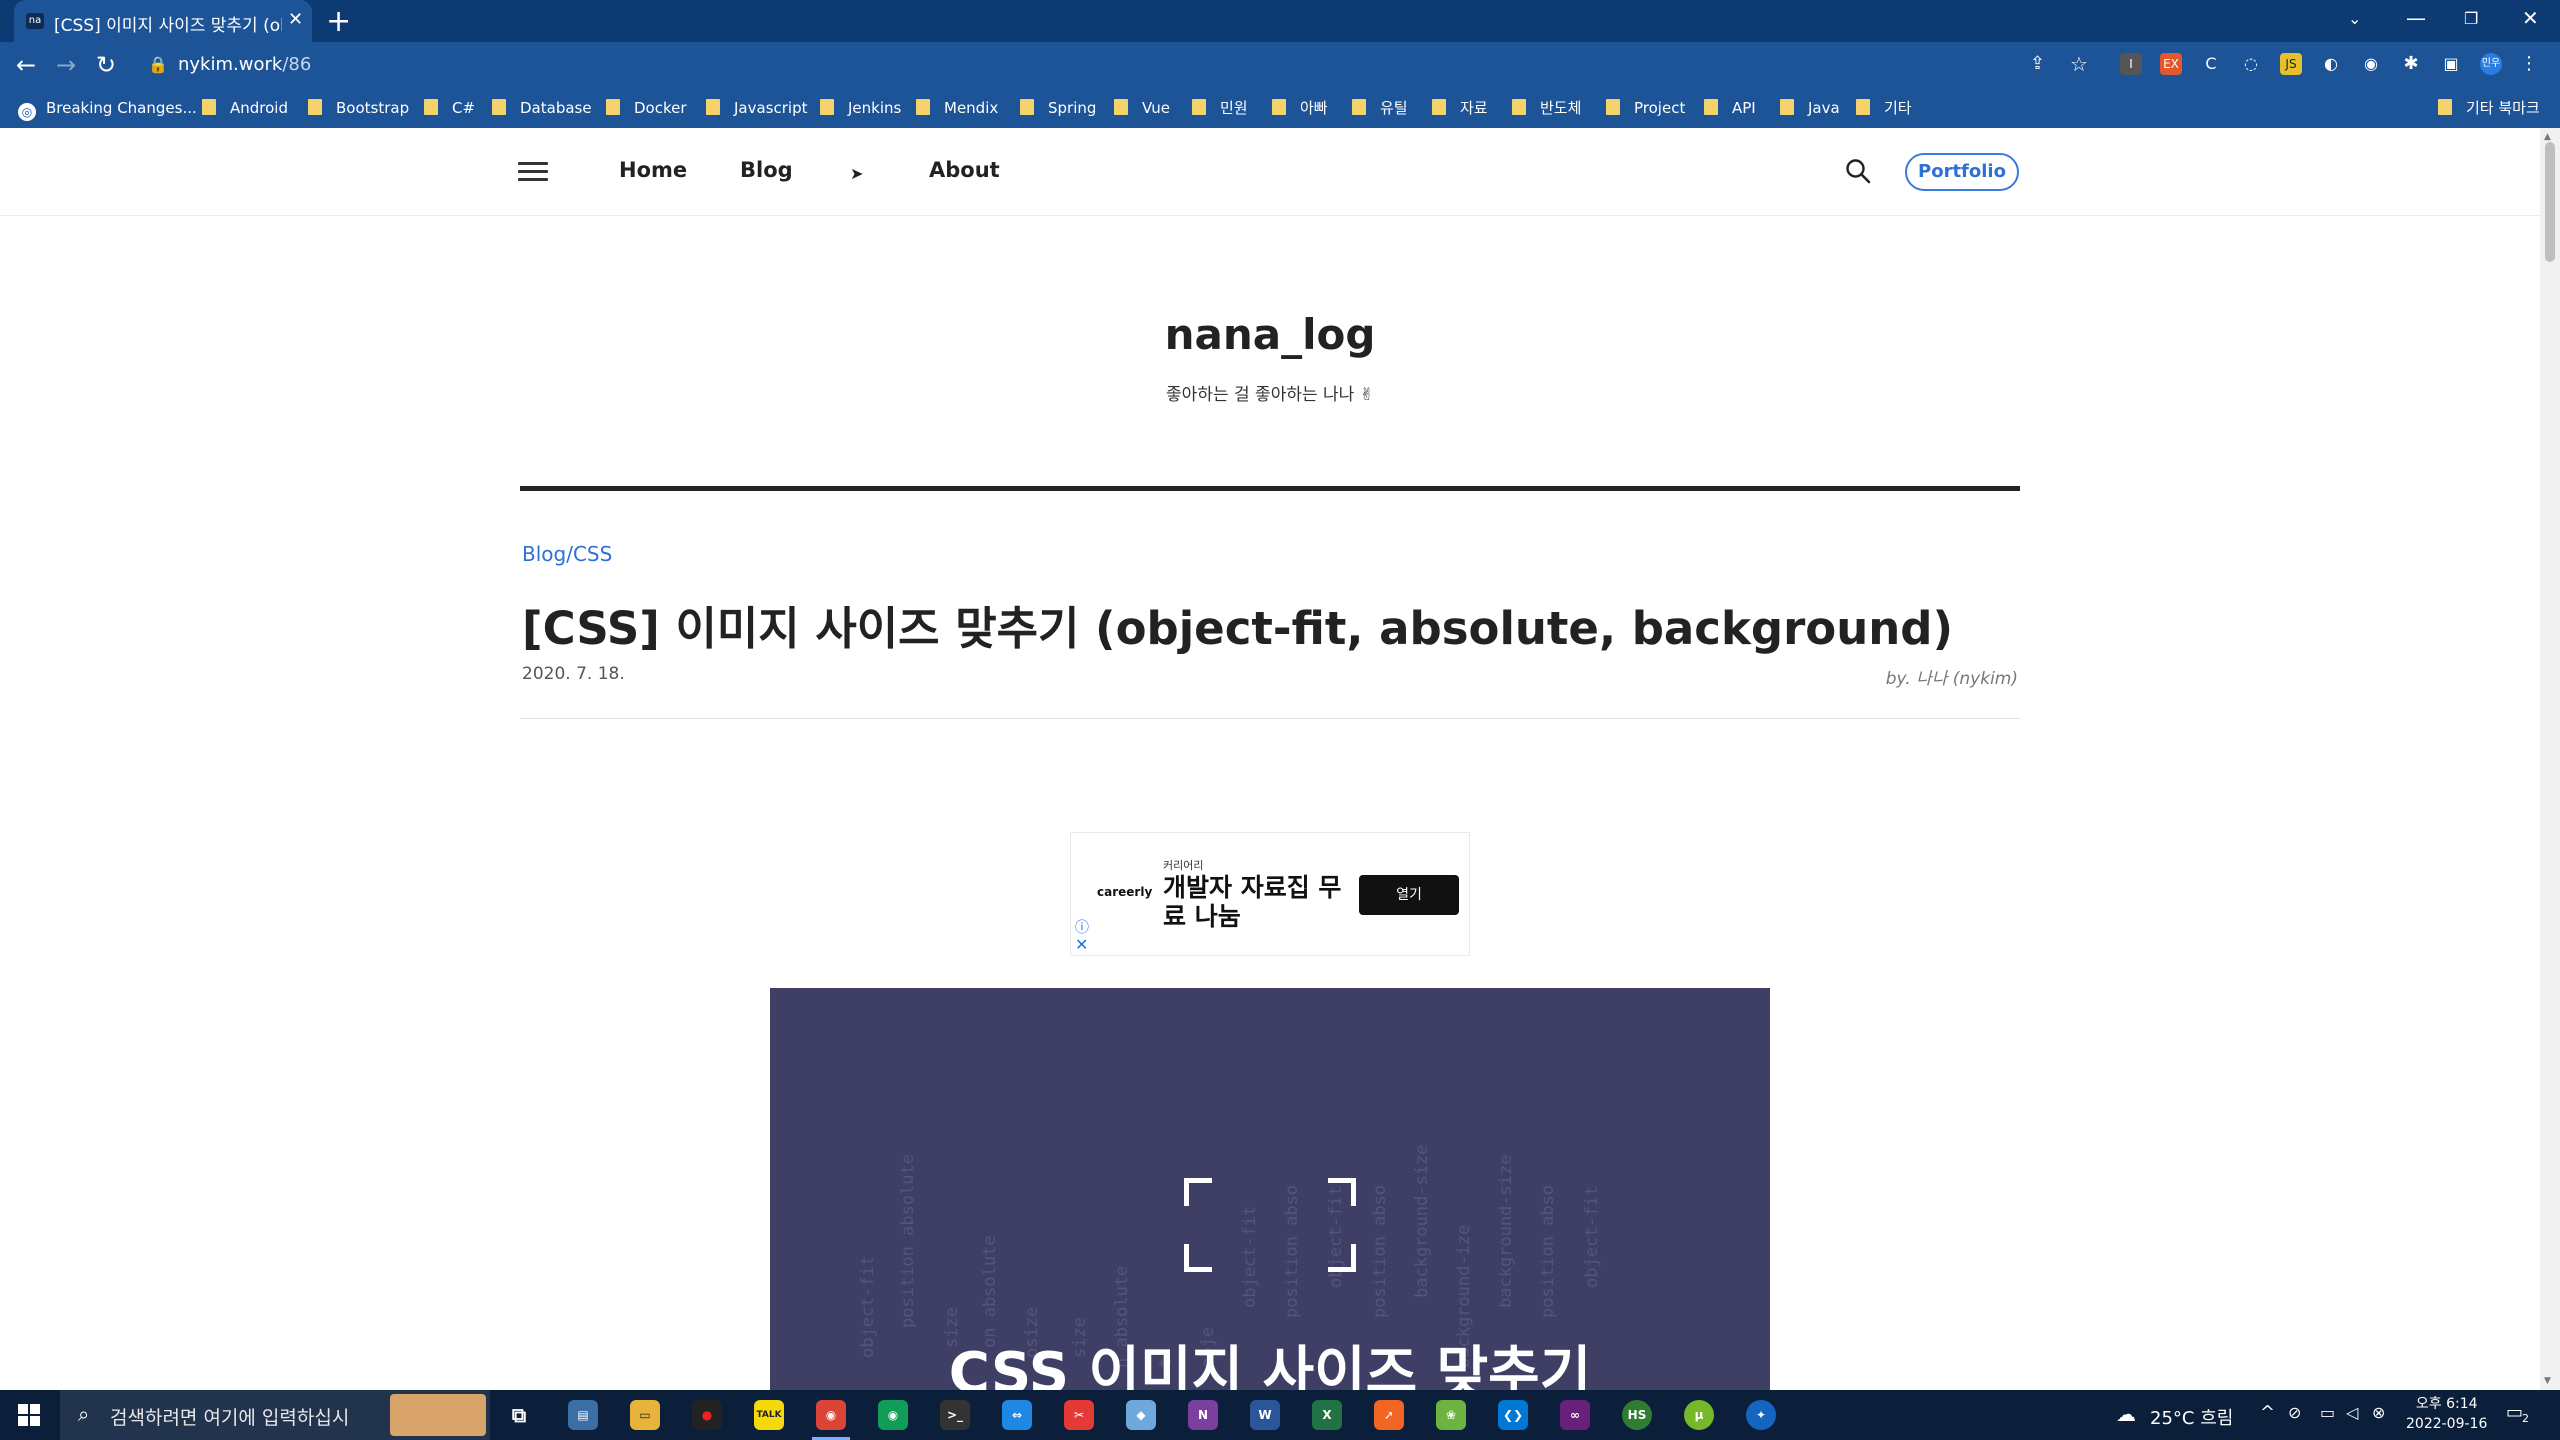  Describe the element at coordinates (2529, 64) in the screenshot. I see `menu-kebab-icon: ⋮` at that location.